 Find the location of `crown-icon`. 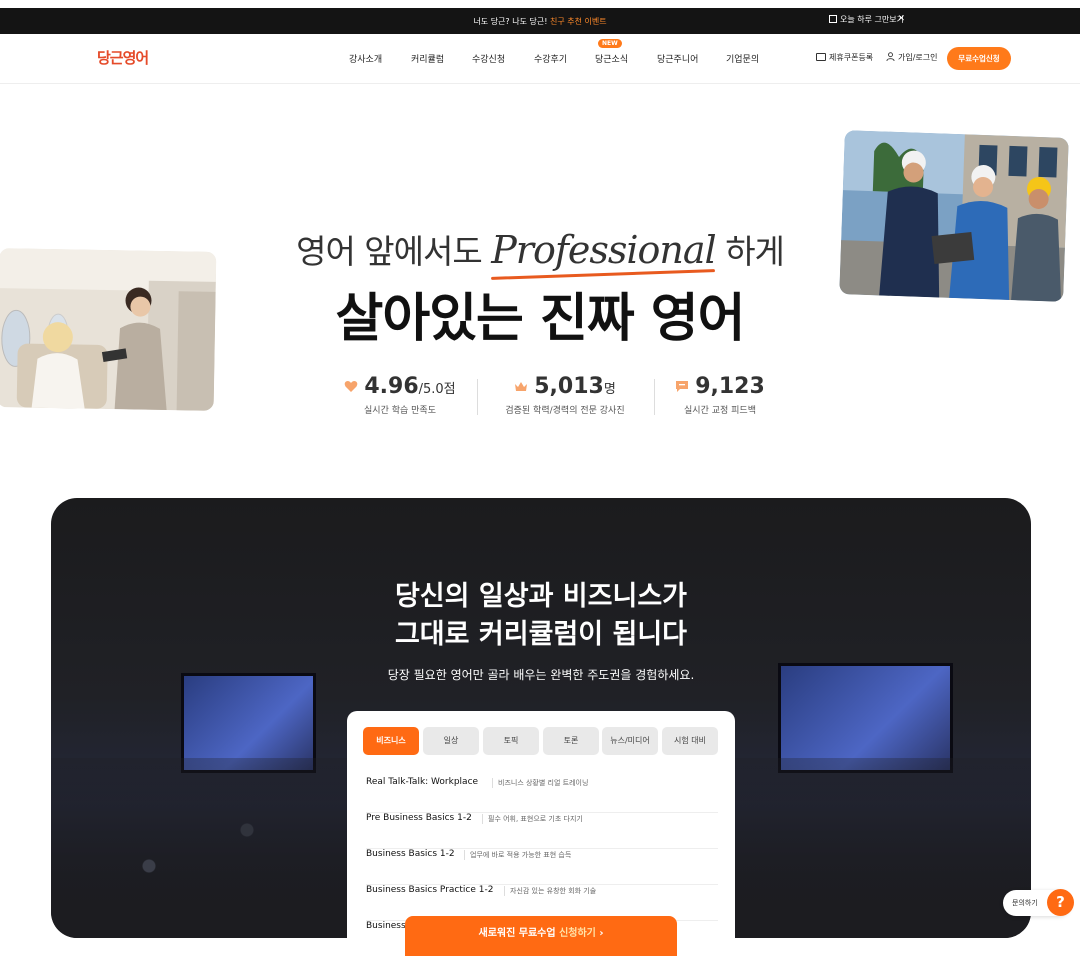

crown-icon is located at coordinates (521, 386).